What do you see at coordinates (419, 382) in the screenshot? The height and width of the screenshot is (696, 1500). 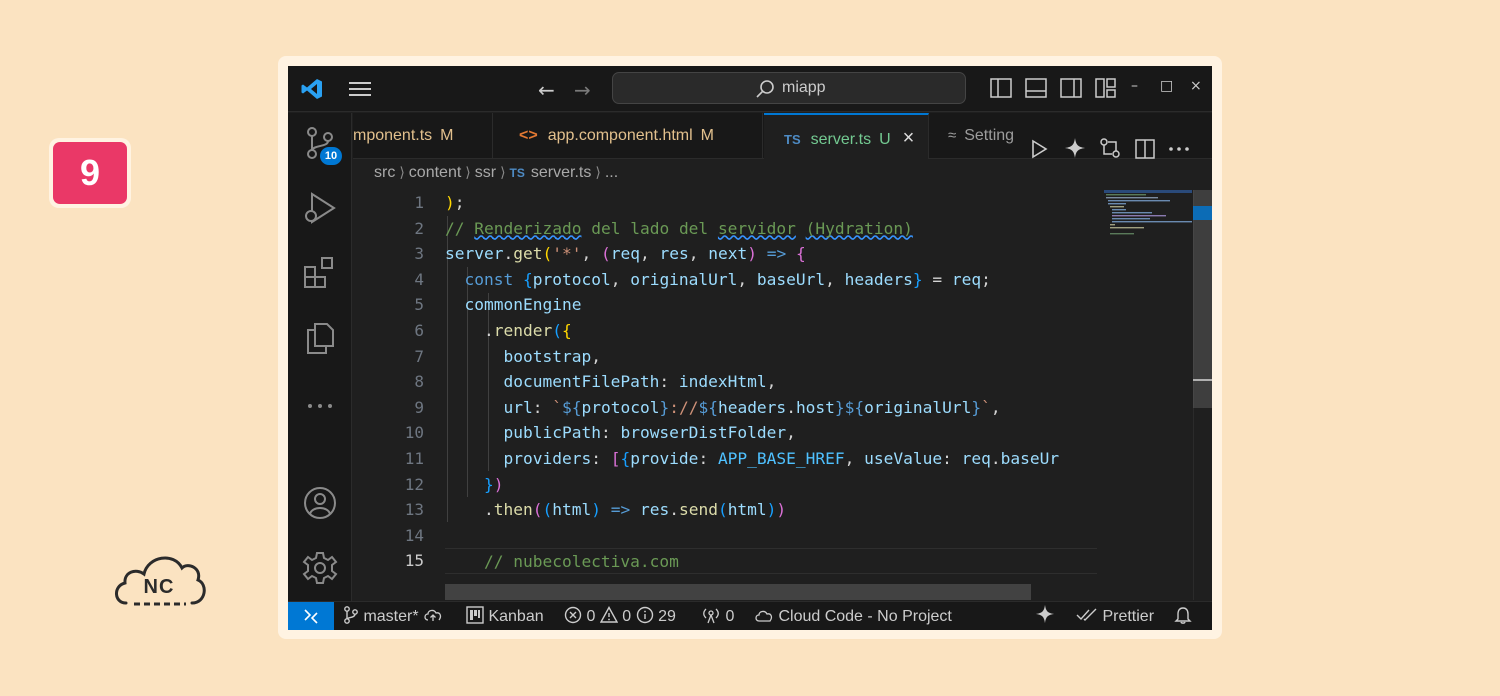 I see `line-number: 8` at bounding box center [419, 382].